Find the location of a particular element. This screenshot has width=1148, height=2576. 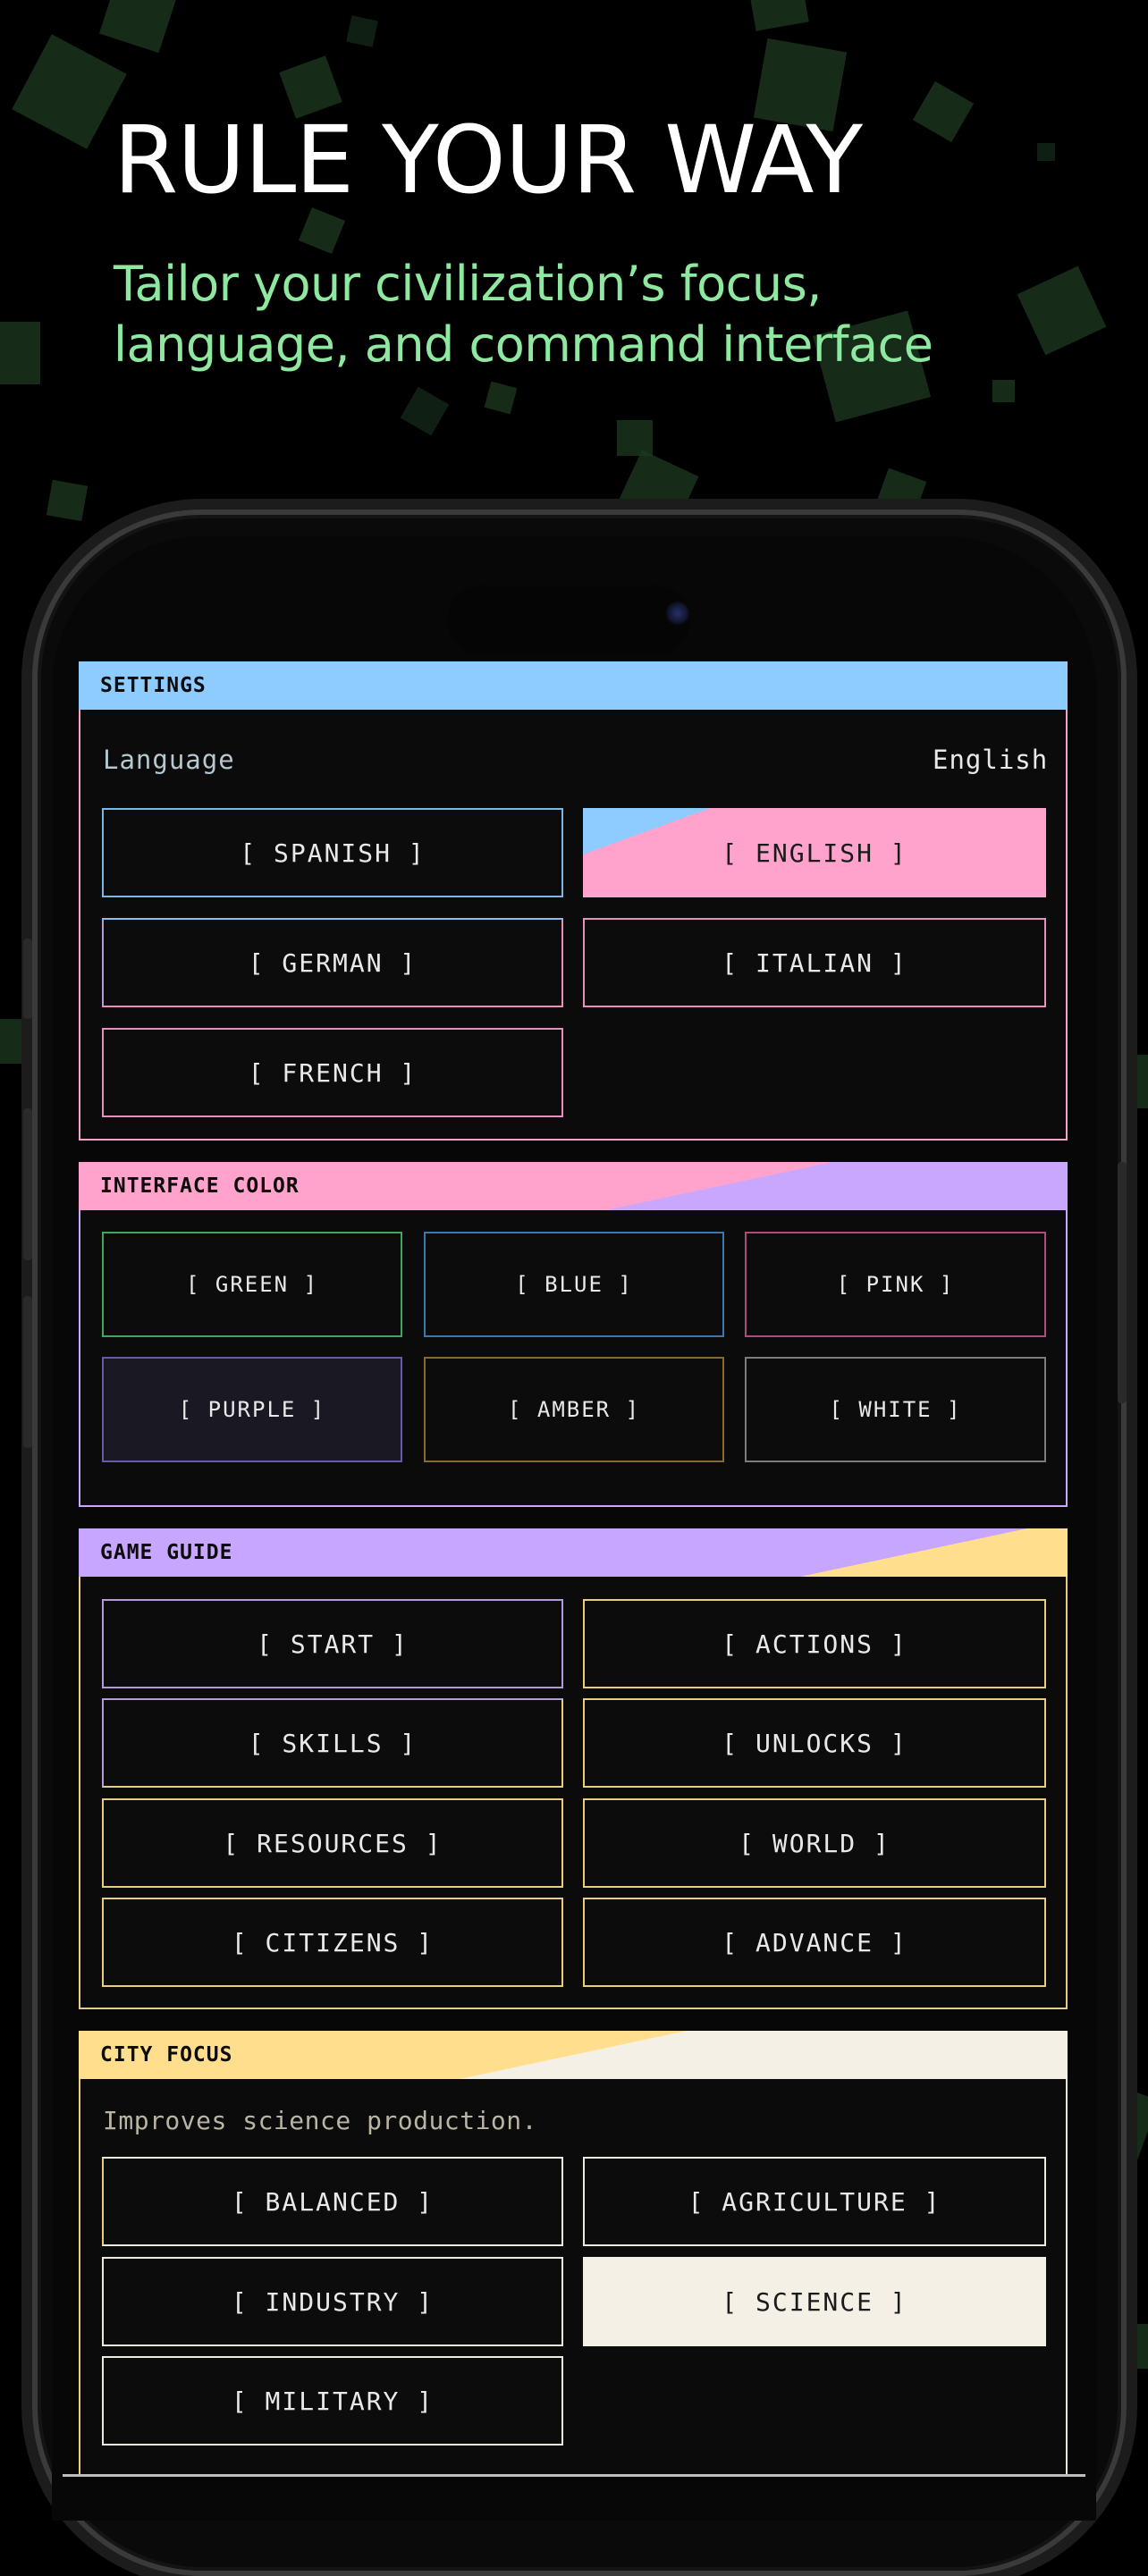

focus-military-label: [ MILITARY ] is located at coordinates (333, 2401).